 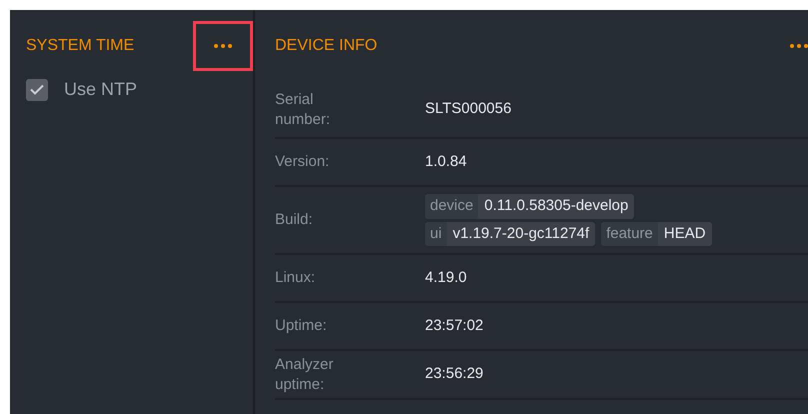 I want to click on tag-key: feature, so click(x=629, y=234).